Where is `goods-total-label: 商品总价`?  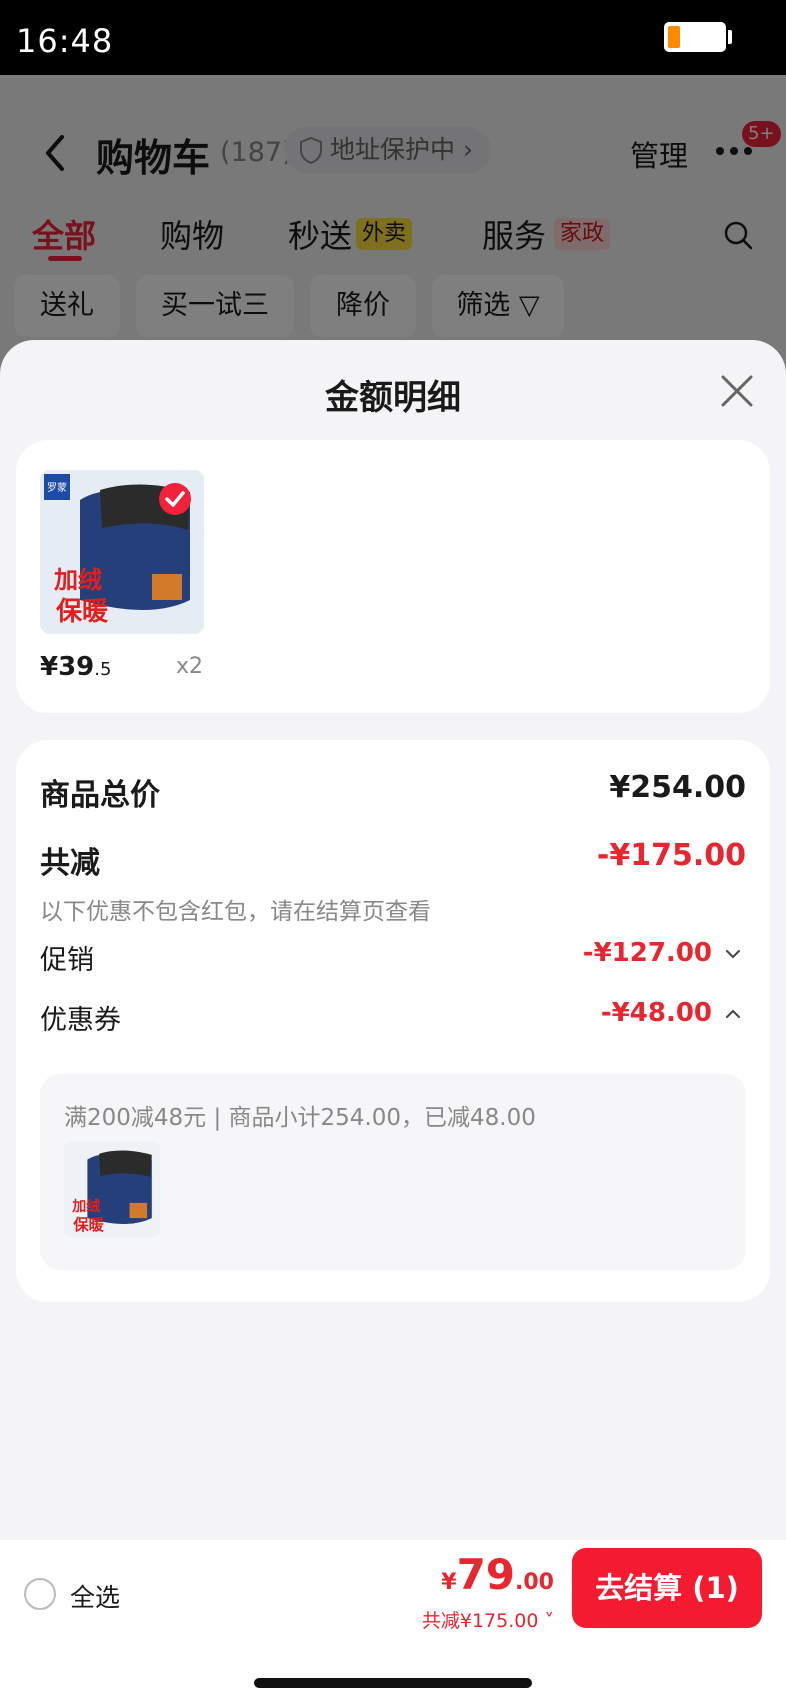
goods-total-label: 商品总价 is located at coordinates (100, 795).